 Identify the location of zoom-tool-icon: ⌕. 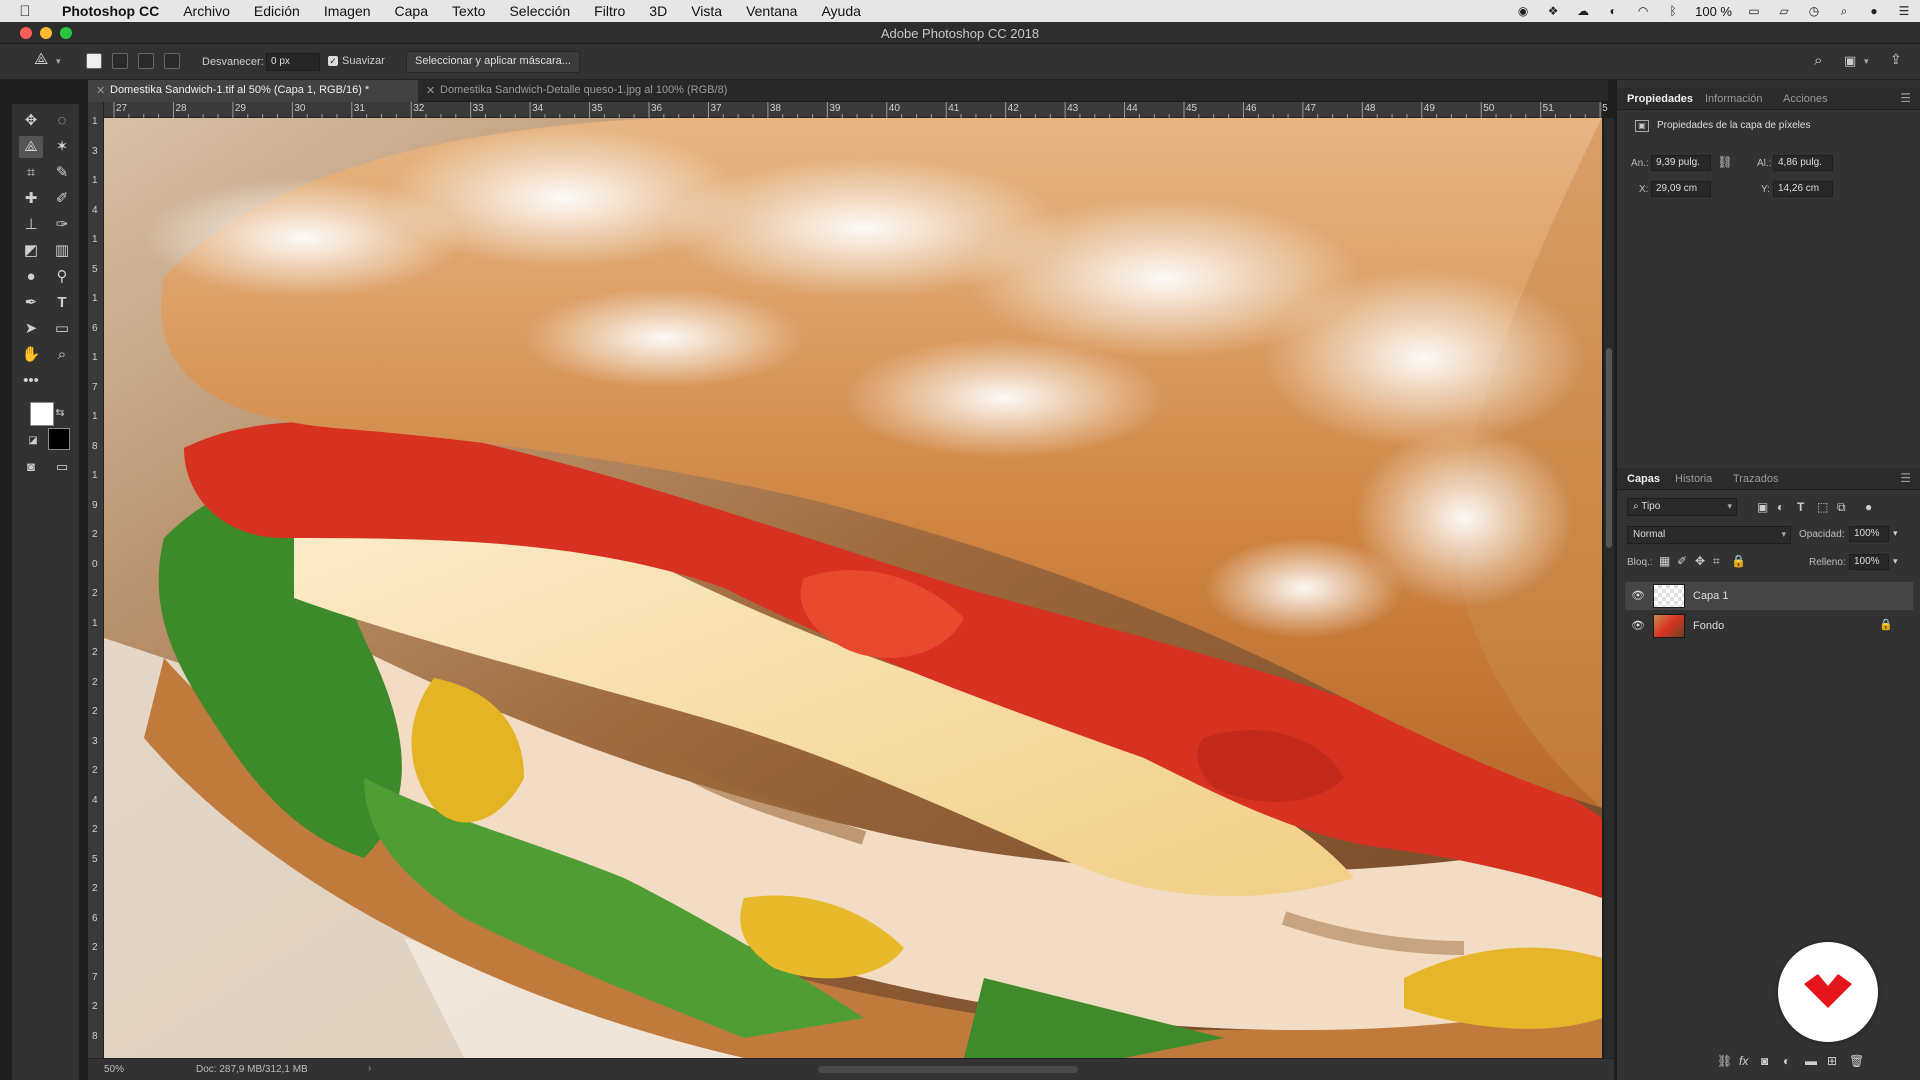
(62, 355).